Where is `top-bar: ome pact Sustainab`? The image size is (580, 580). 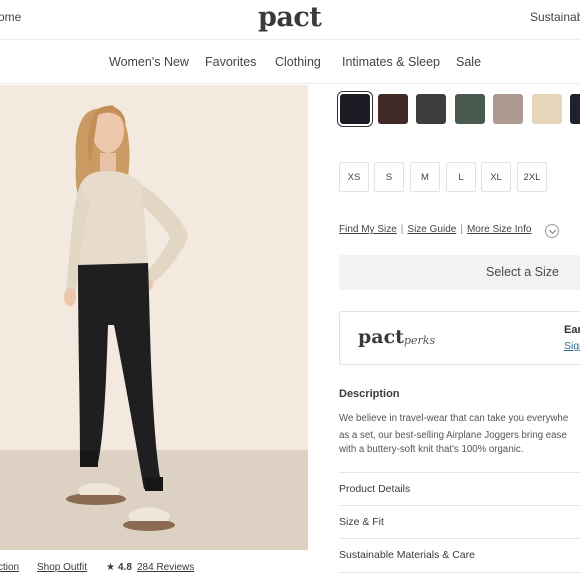 top-bar: ome pact Sustainab is located at coordinates (290, 20).